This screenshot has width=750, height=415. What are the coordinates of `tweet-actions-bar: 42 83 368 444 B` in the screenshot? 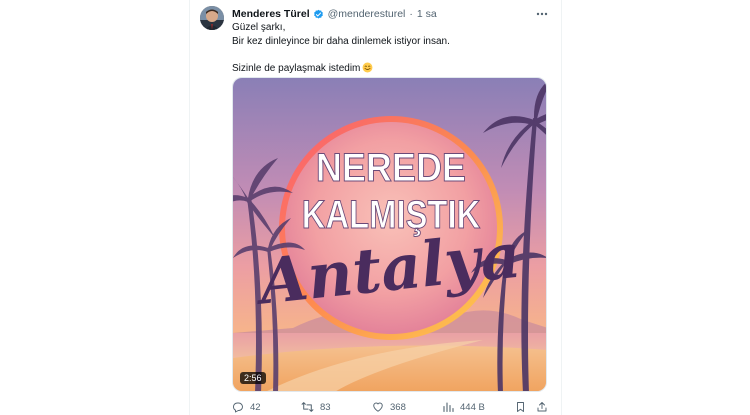 It's located at (391, 408).